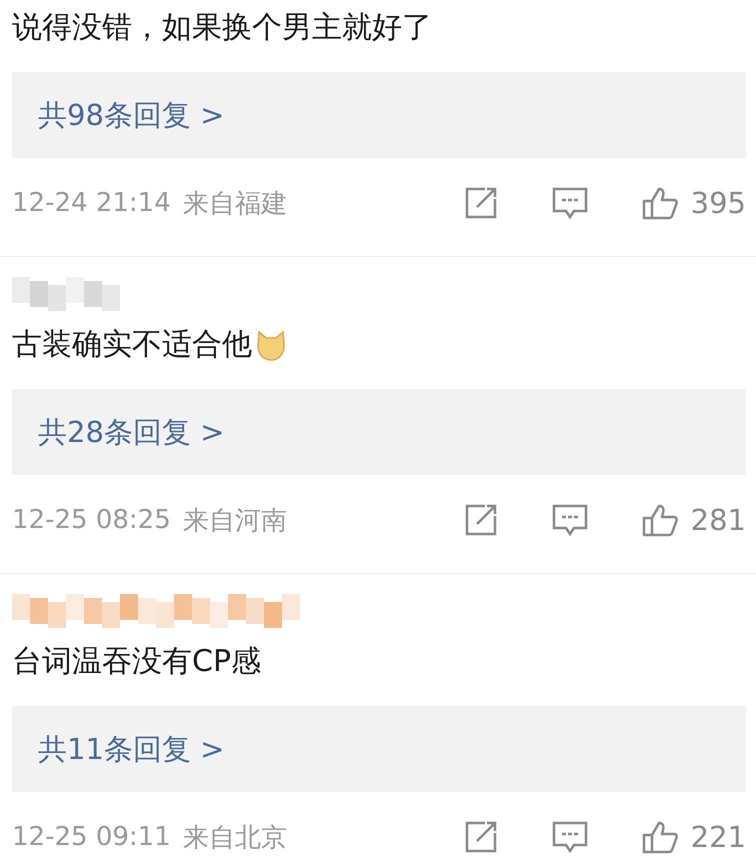 This screenshot has height=857, width=756. Describe the element at coordinates (91, 203) in the screenshot. I see `comment-time: 12-24 21:14` at that location.